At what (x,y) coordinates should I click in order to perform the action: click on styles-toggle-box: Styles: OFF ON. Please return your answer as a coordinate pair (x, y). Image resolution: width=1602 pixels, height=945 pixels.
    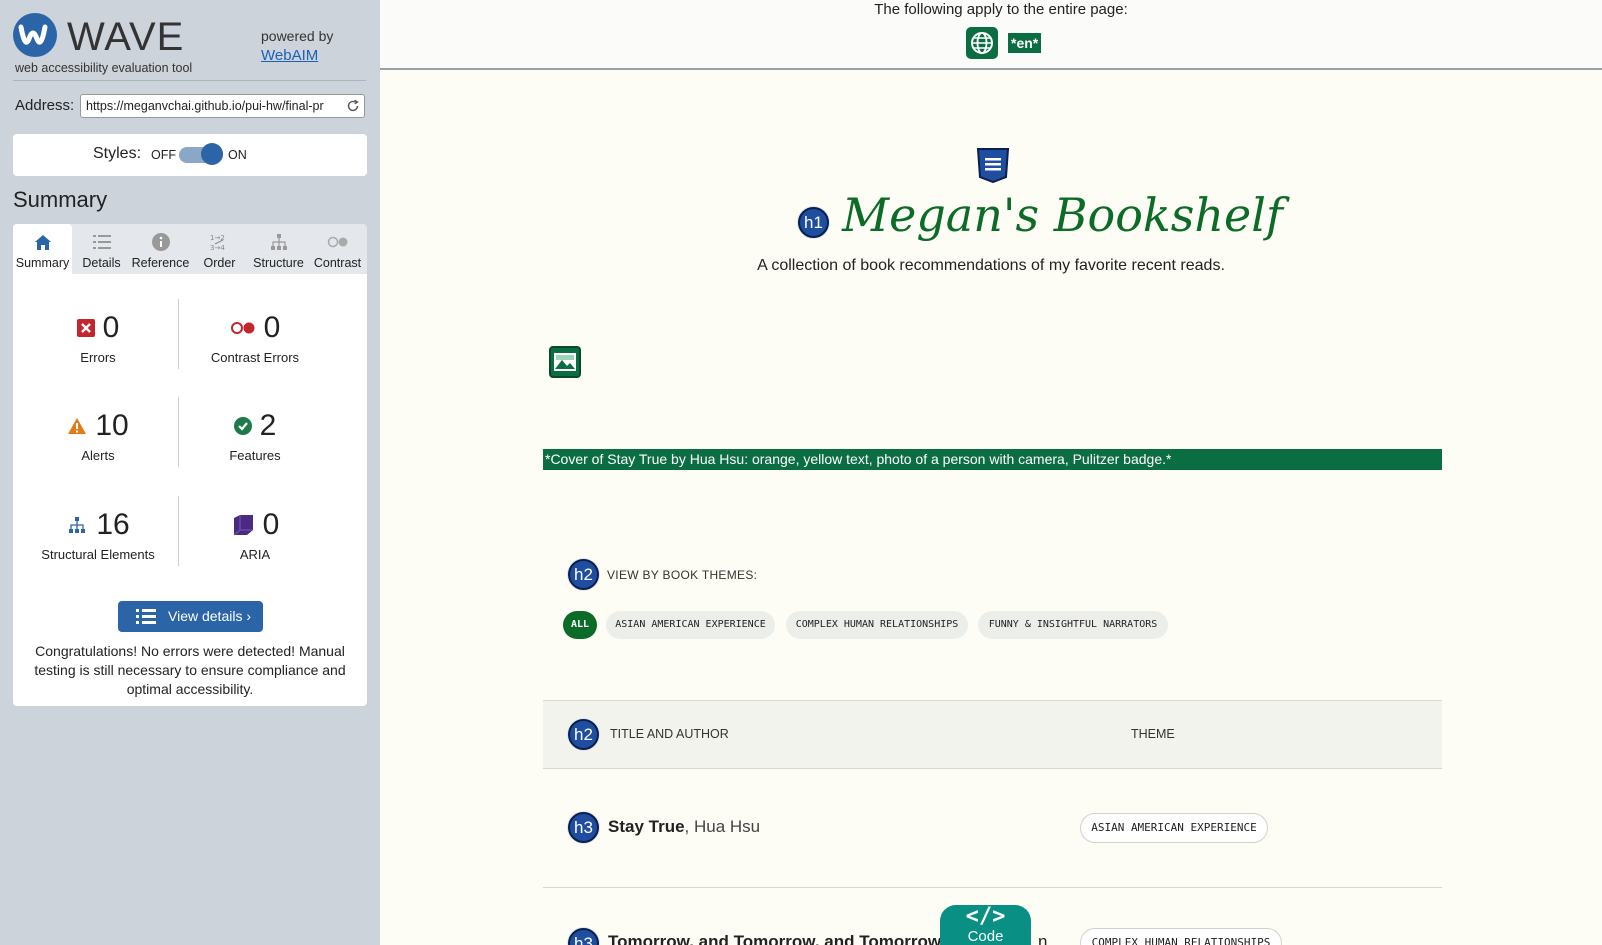
    Looking at the image, I should click on (190, 155).